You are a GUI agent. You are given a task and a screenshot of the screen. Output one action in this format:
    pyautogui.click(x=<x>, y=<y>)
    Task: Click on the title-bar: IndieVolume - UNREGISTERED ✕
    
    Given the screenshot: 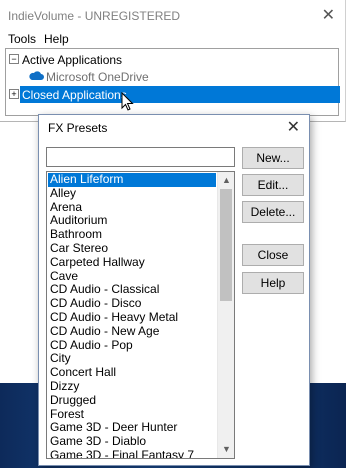 What is the action you would take?
    pyautogui.click(x=172, y=15)
    